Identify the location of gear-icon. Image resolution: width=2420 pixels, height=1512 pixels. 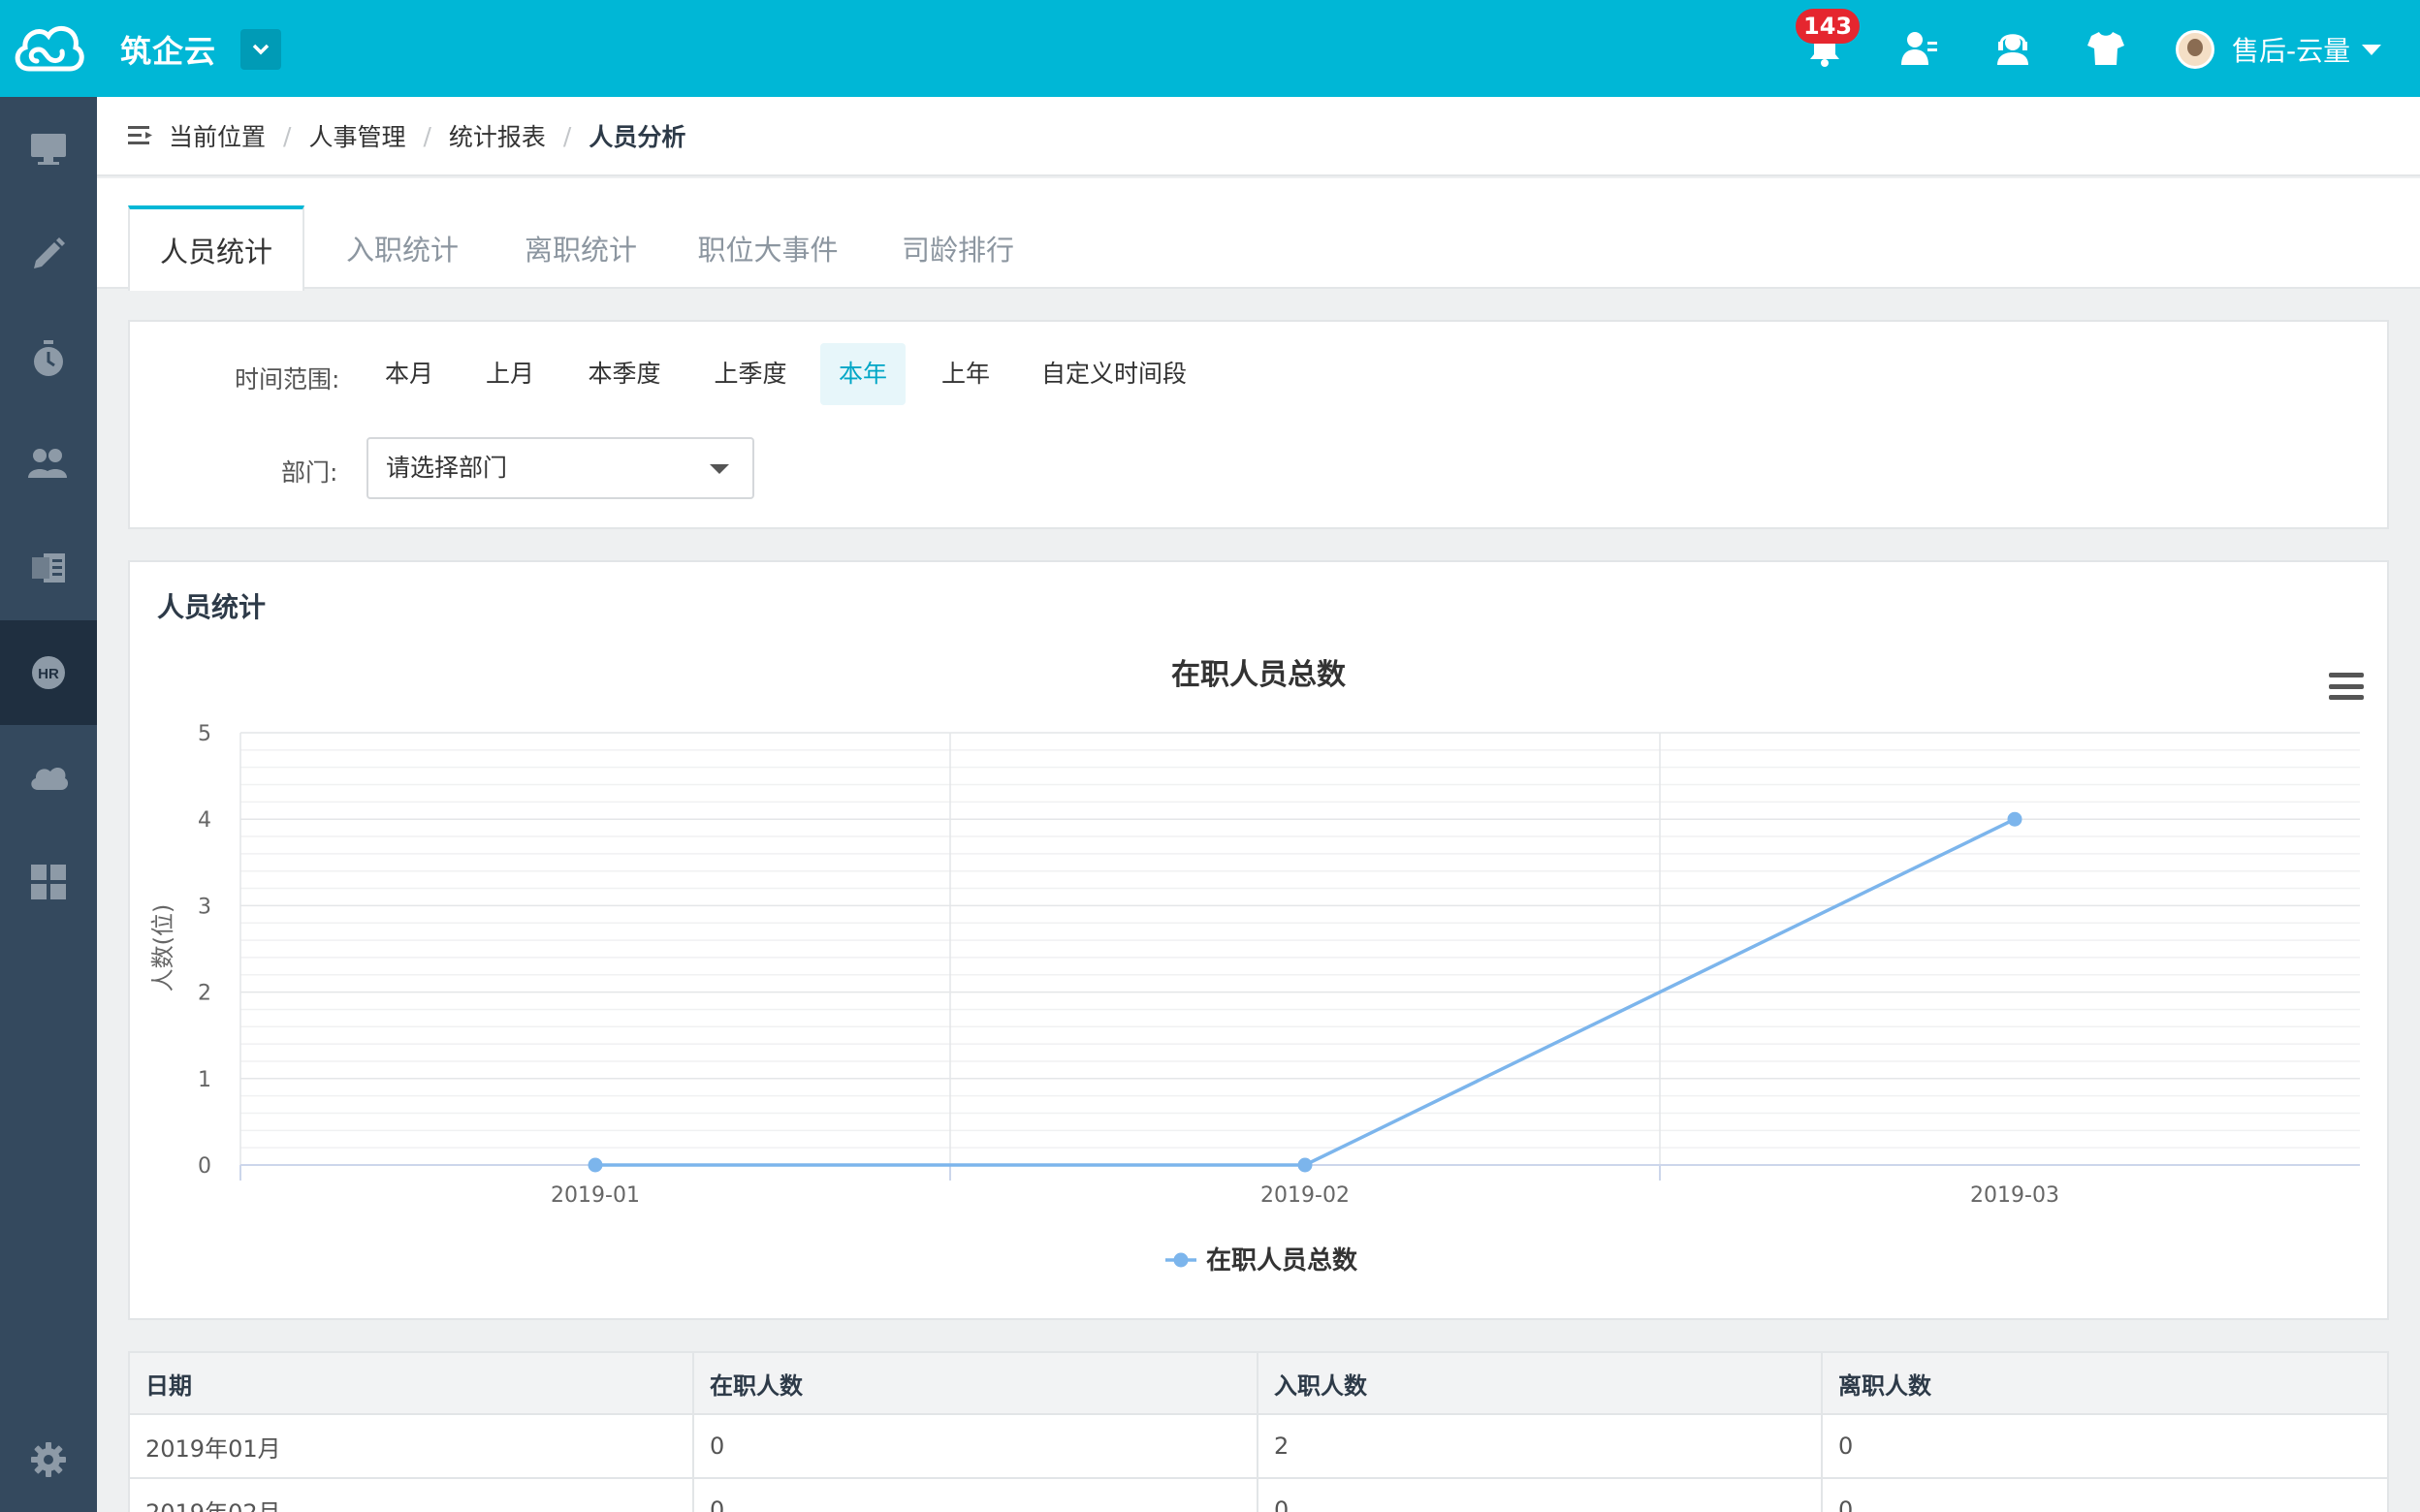
(48, 1460).